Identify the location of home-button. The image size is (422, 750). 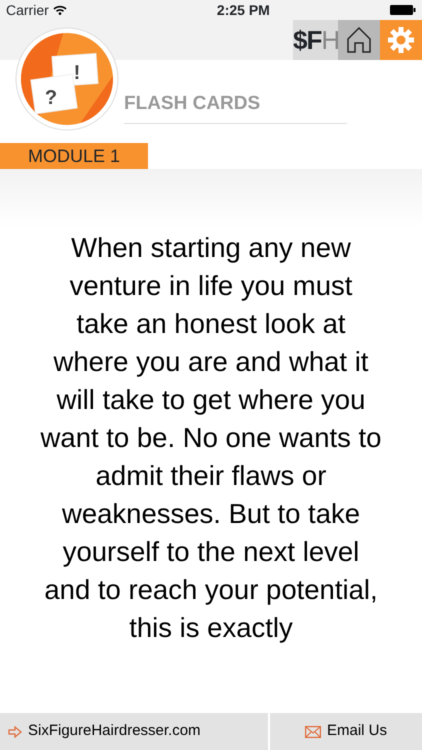
(359, 40).